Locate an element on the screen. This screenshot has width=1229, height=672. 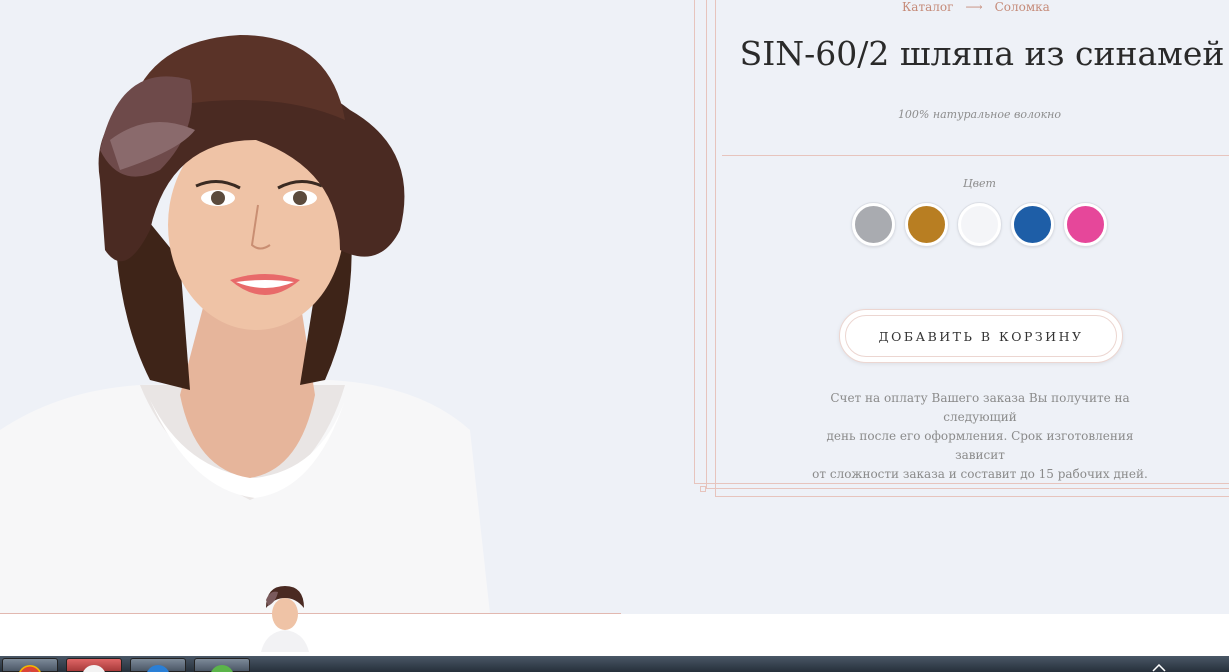
taskbar-app-button is located at coordinates (94, 665).